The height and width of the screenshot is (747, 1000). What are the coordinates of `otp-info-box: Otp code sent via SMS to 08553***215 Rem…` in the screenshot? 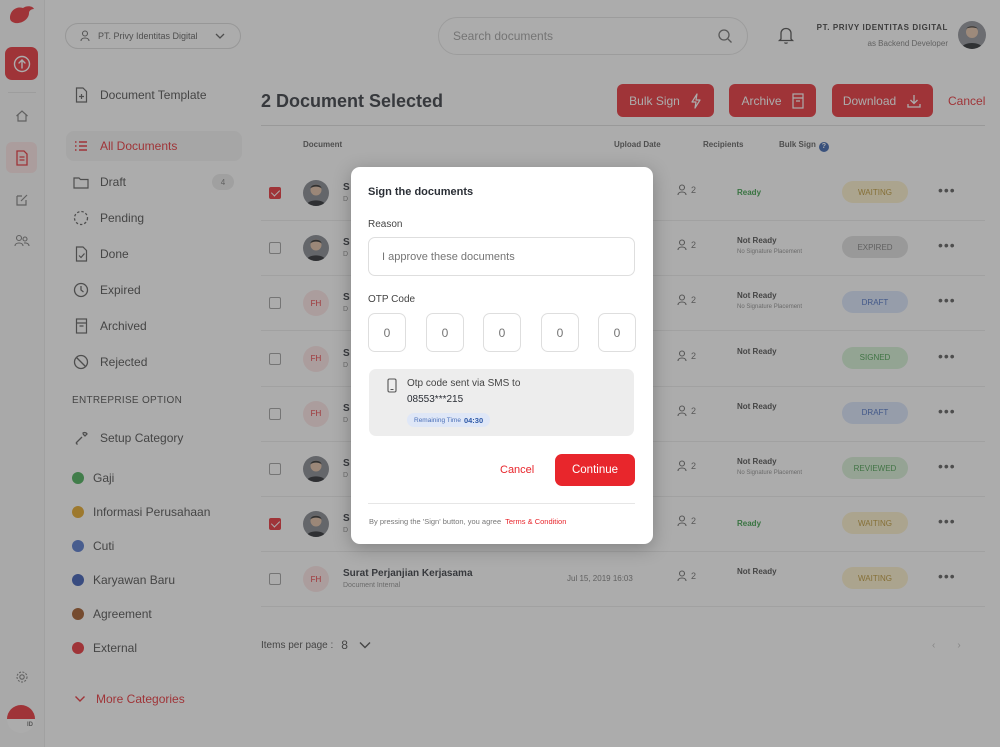 It's located at (501, 402).